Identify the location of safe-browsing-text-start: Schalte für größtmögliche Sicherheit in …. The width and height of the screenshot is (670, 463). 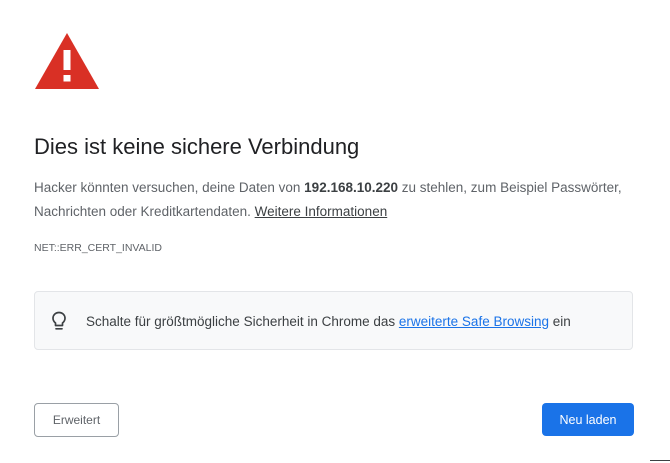
(242, 321).